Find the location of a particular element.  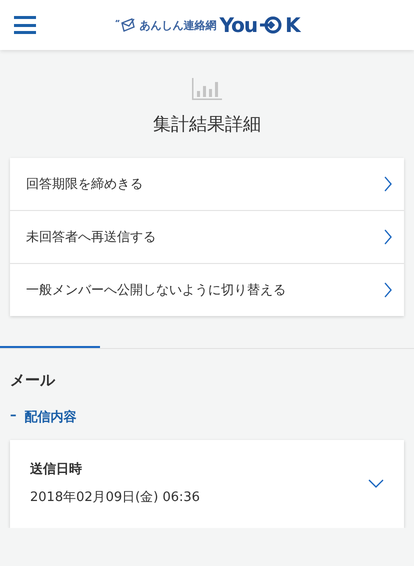

bar-chart-icon is located at coordinates (207, 89).